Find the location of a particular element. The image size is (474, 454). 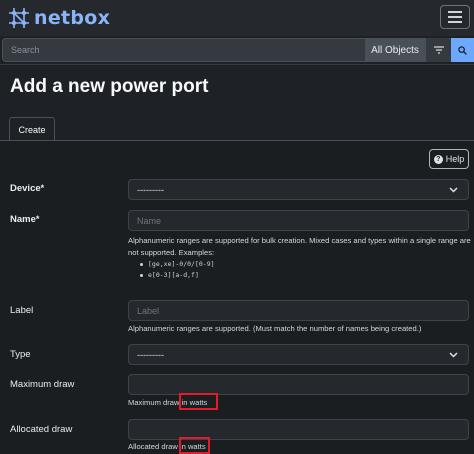

top-navbar: netbox is located at coordinates (237, 18).